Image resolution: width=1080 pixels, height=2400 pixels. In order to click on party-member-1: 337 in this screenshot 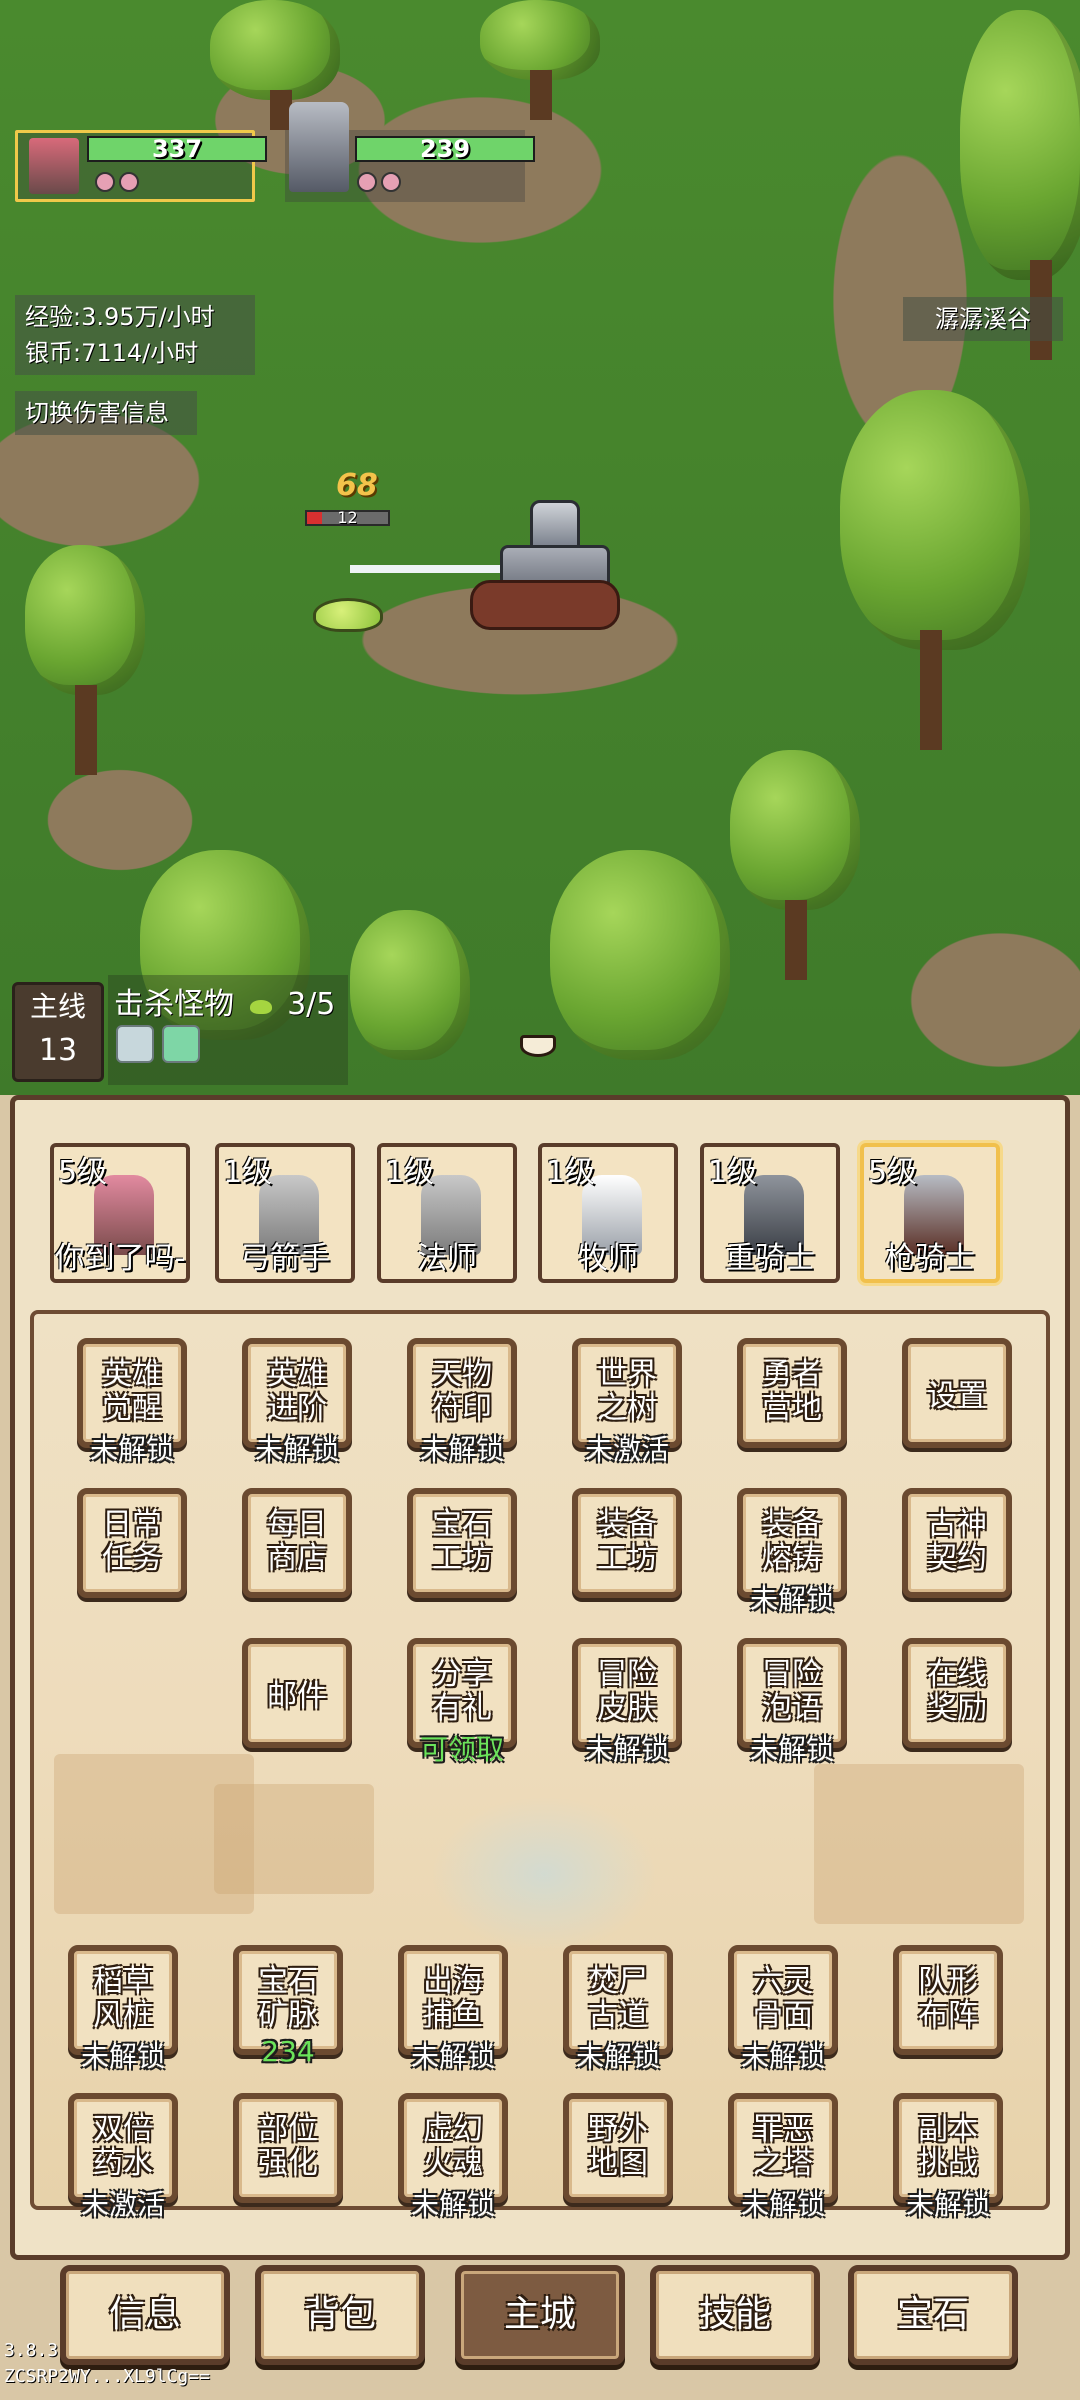, I will do `click(141, 166)`.